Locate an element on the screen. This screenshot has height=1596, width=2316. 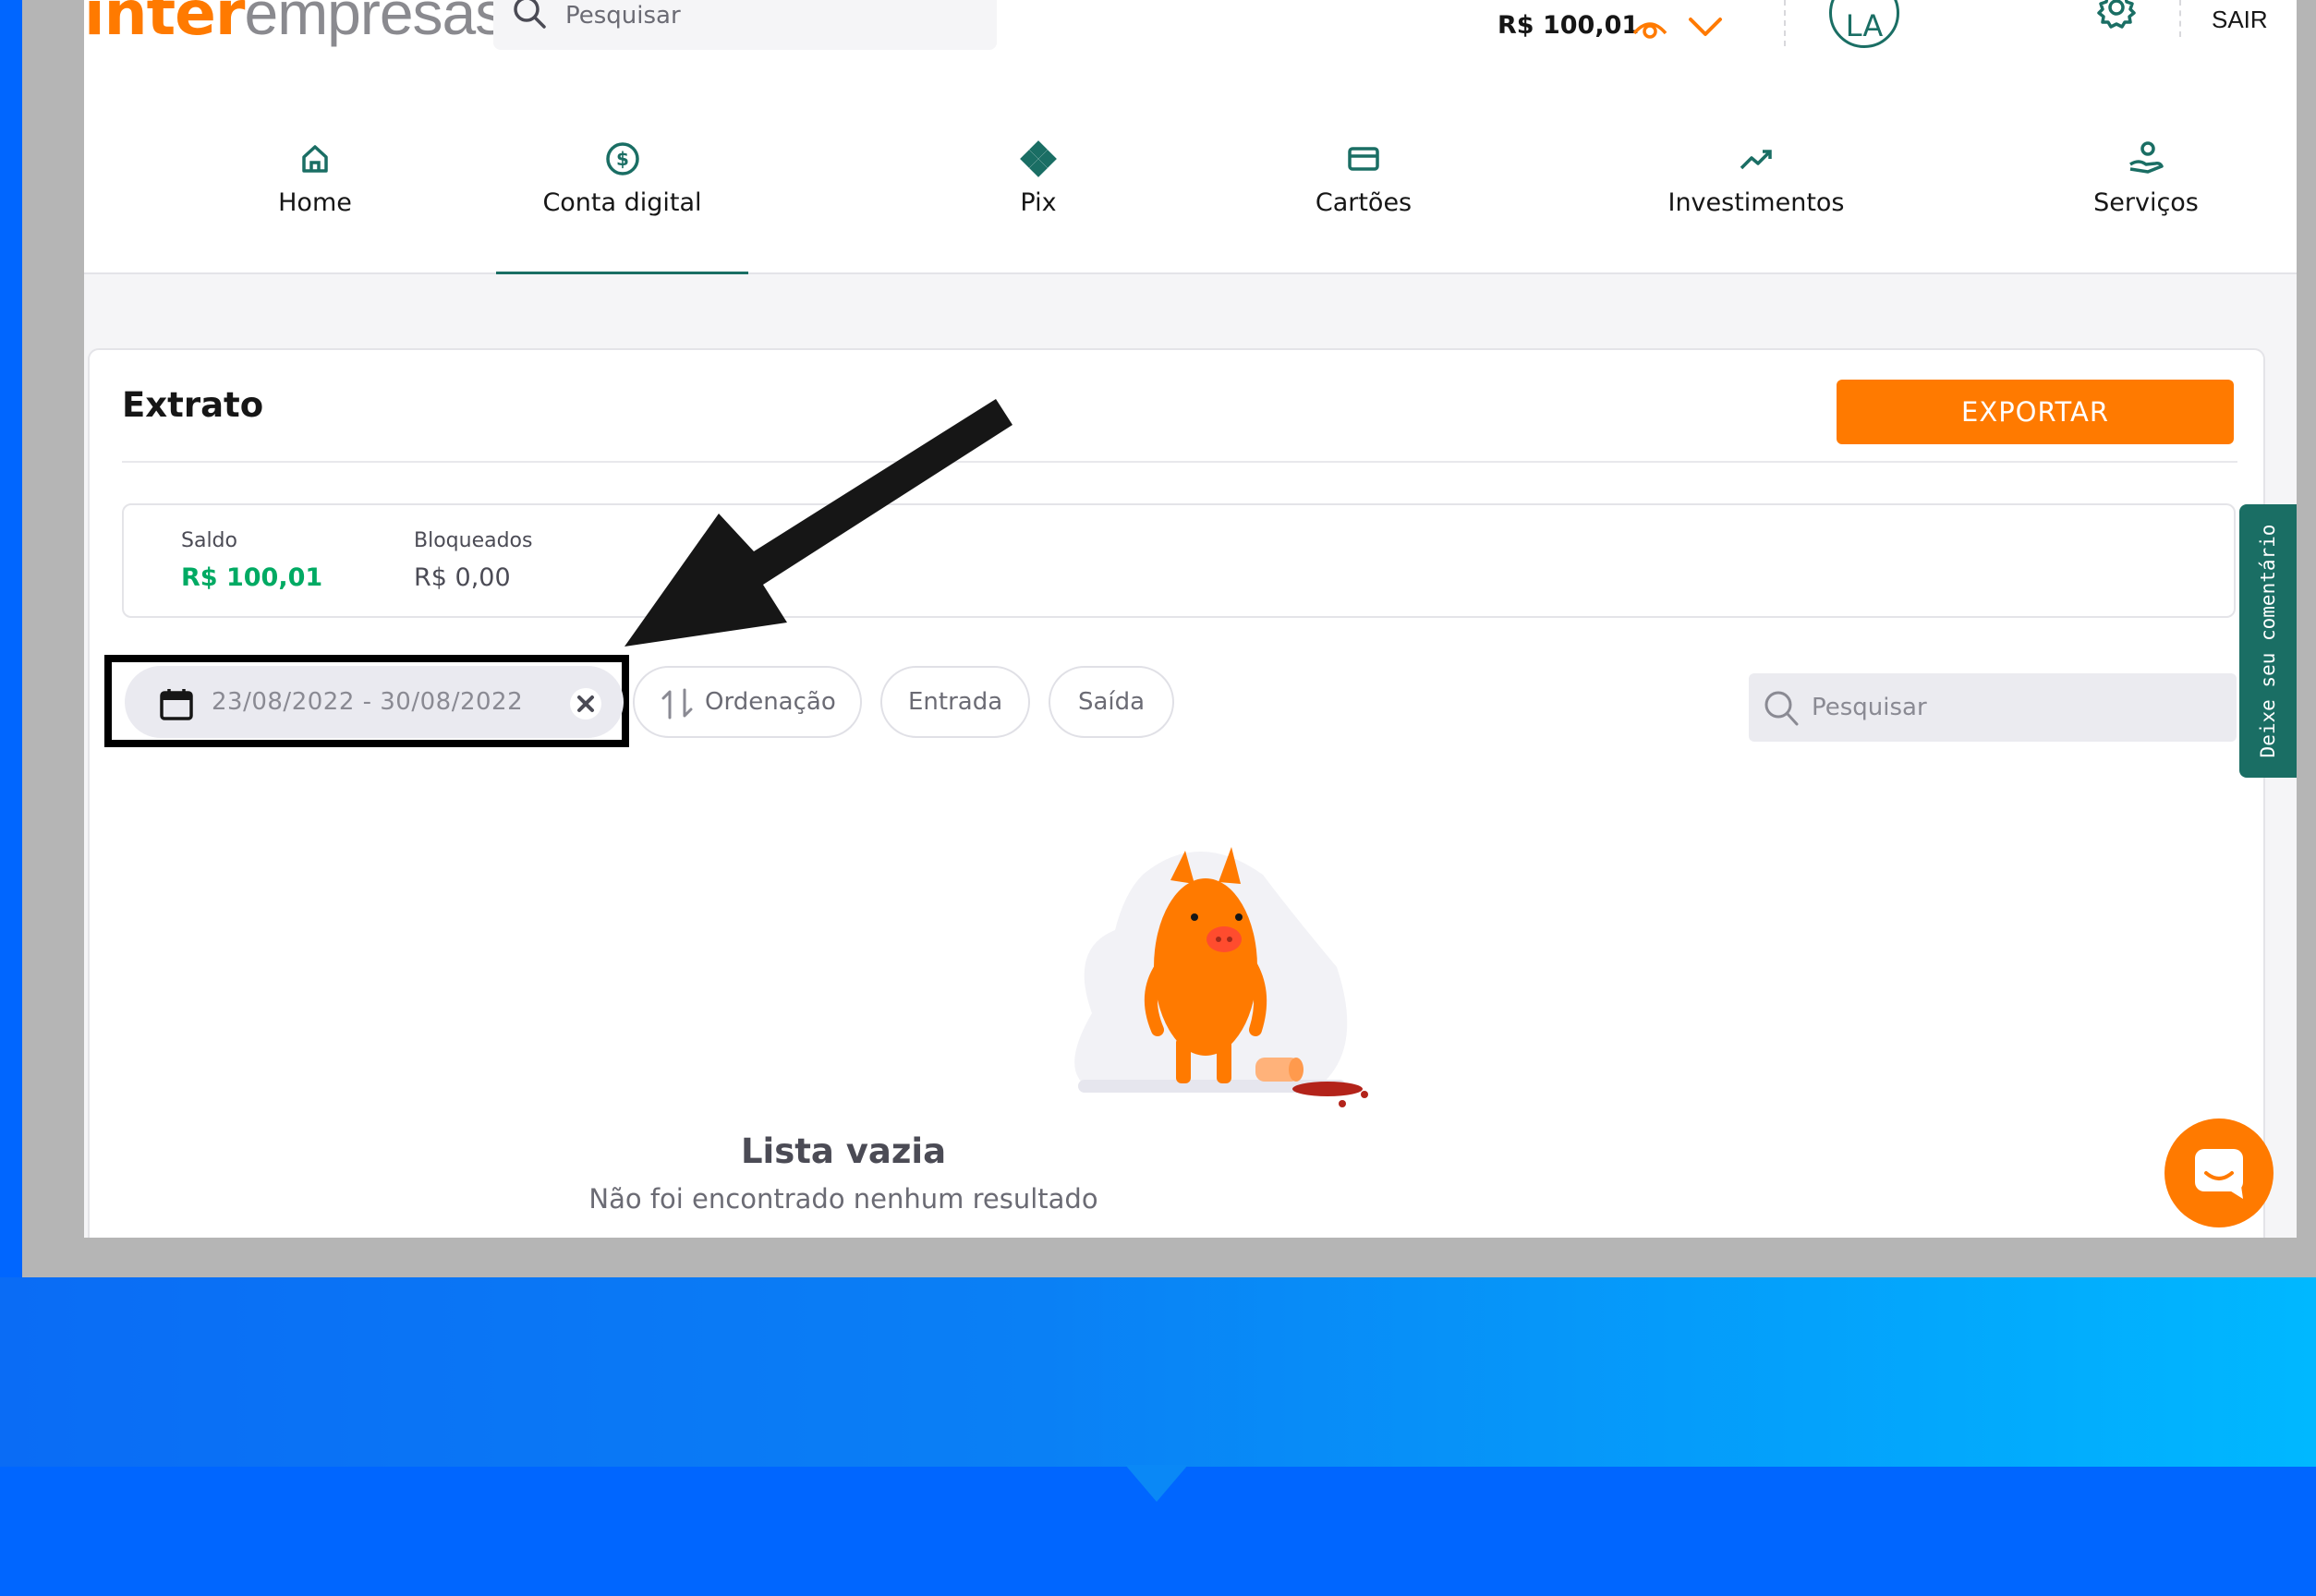
nav-item-servicos: Serviços is located at coordinates (2146, 201).